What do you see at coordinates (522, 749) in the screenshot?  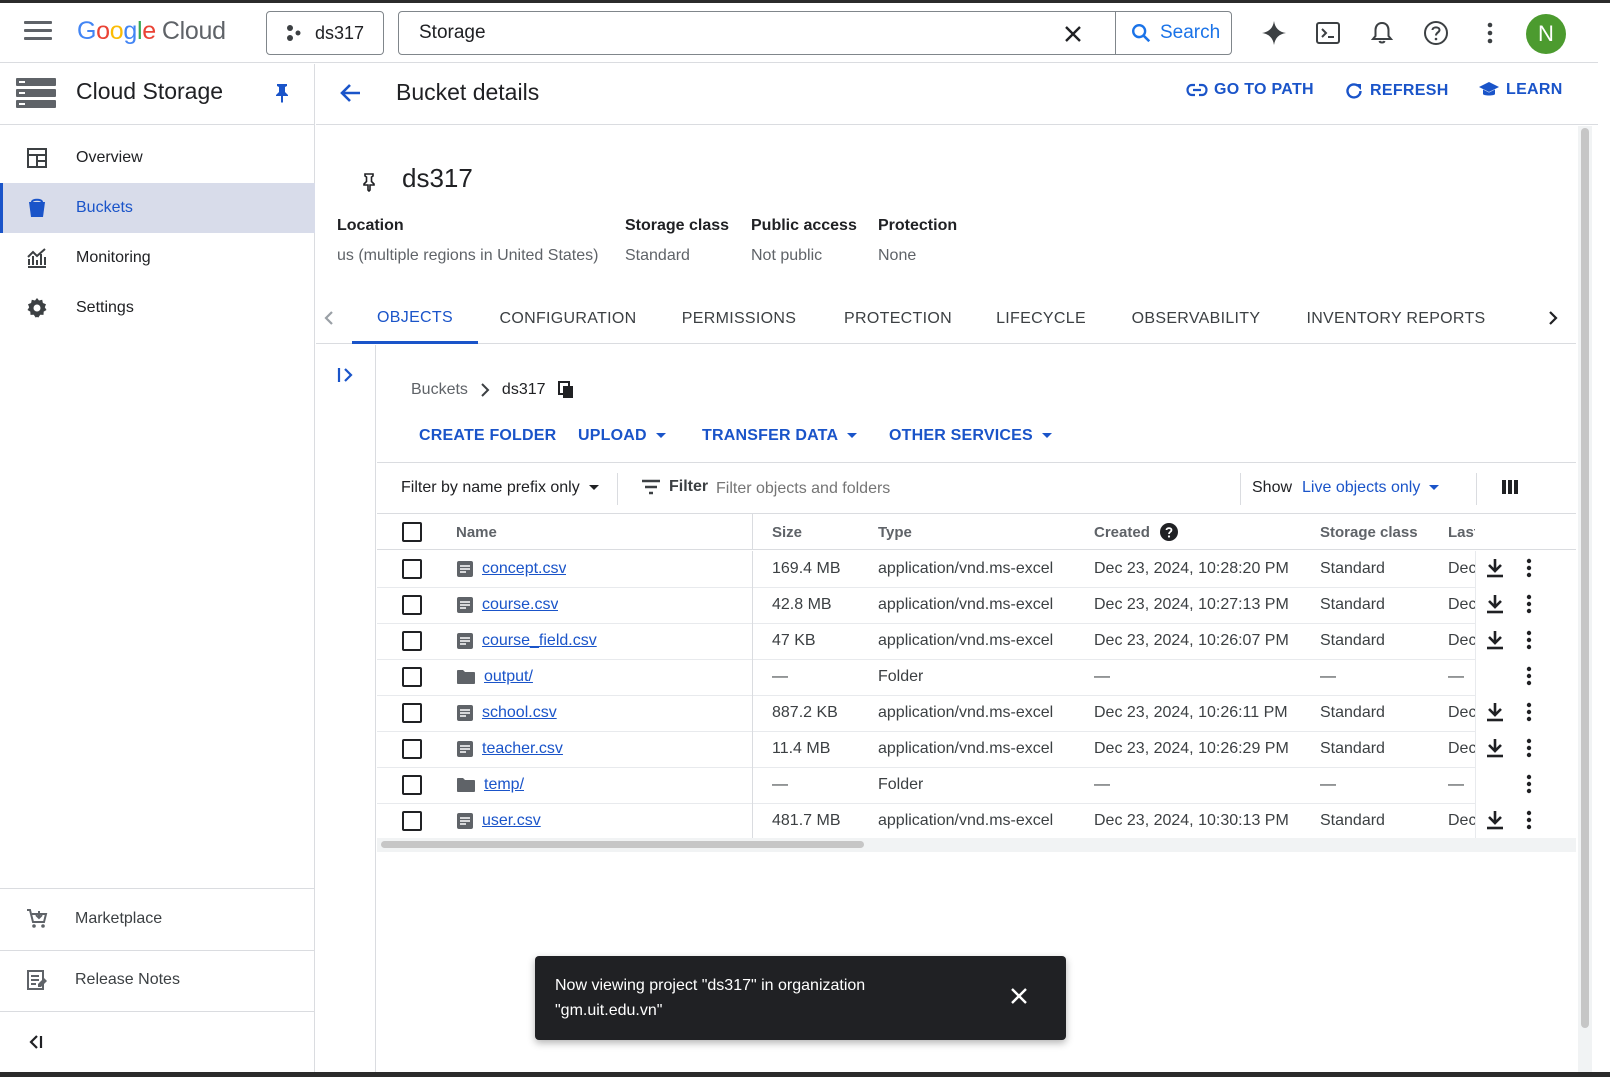 I see `object-name-link: teacher.csv` at bounding box center [522, 749].